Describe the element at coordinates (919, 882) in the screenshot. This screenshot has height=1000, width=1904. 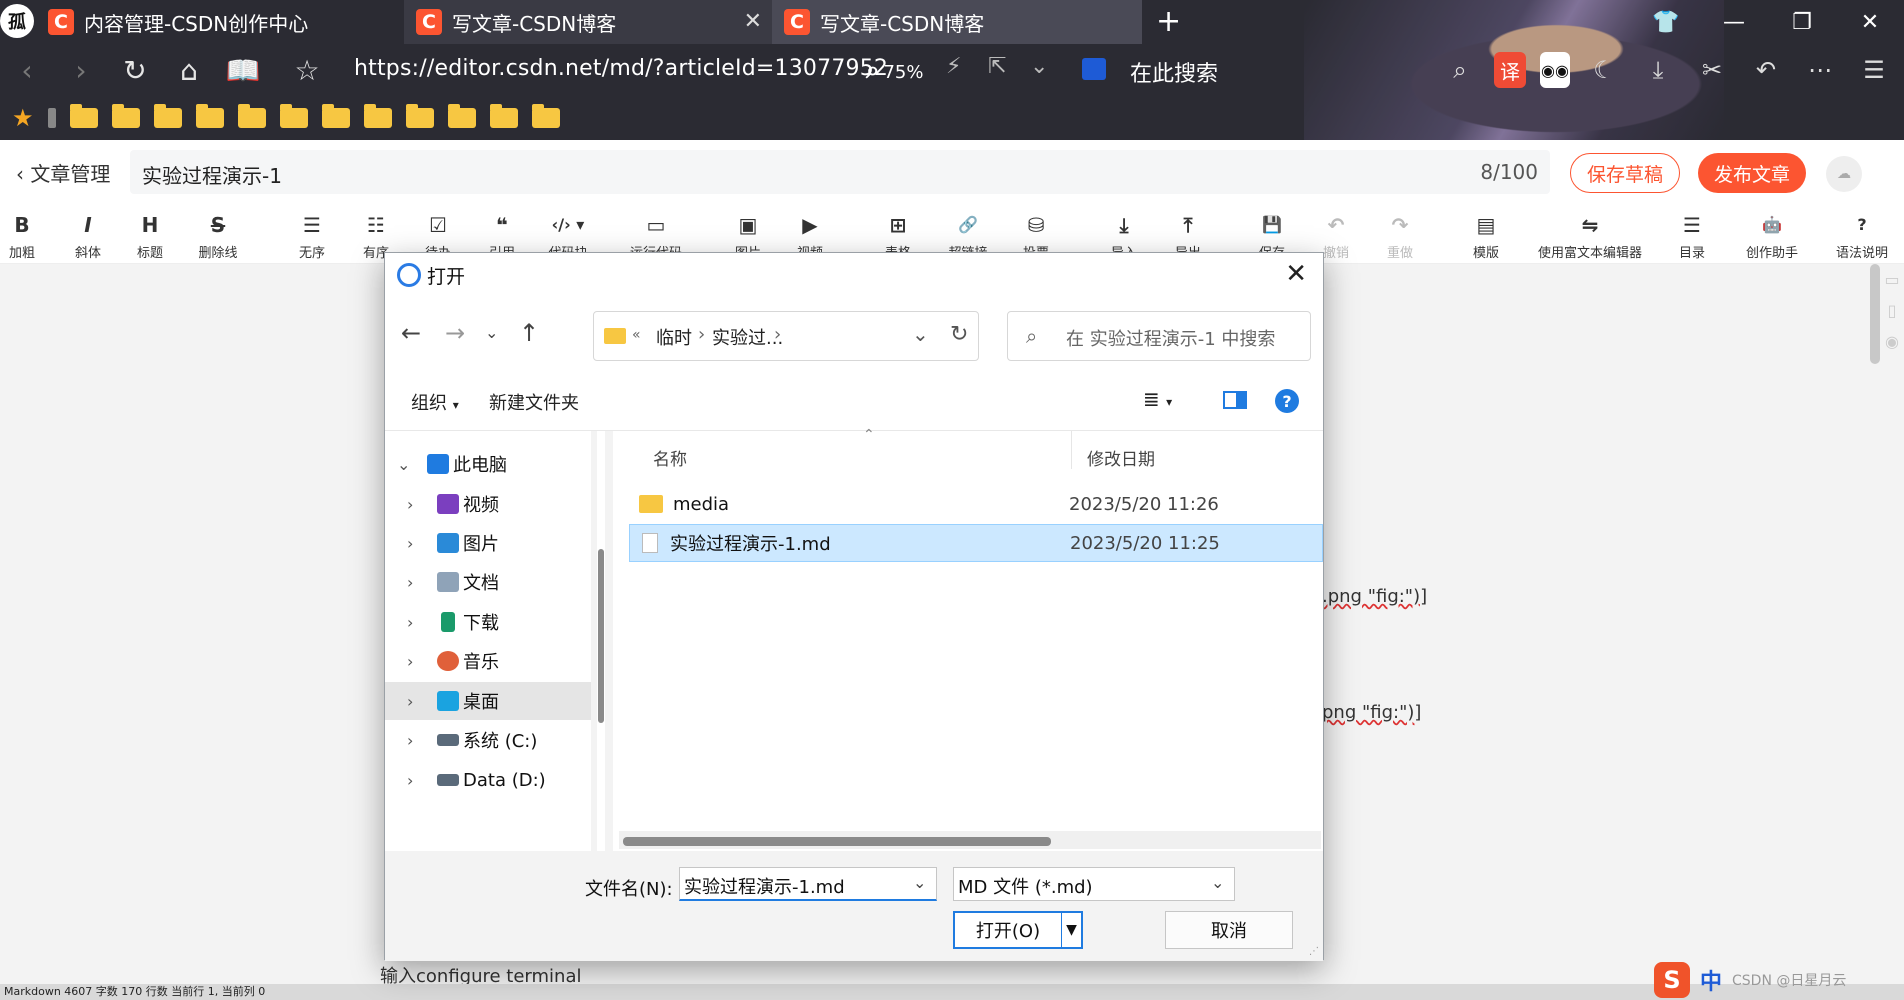
I see `filename-dropdown-icon: ⌄` at that location.